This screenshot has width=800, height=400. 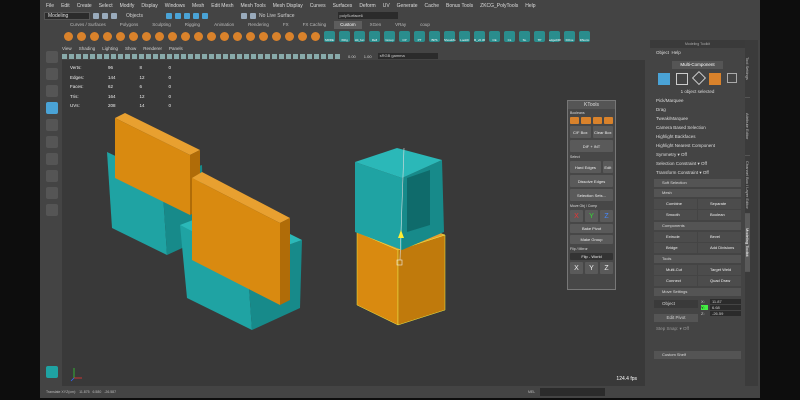 I want to click on soft-selection-frame: Soft Selection, so click(x=697, y=183).